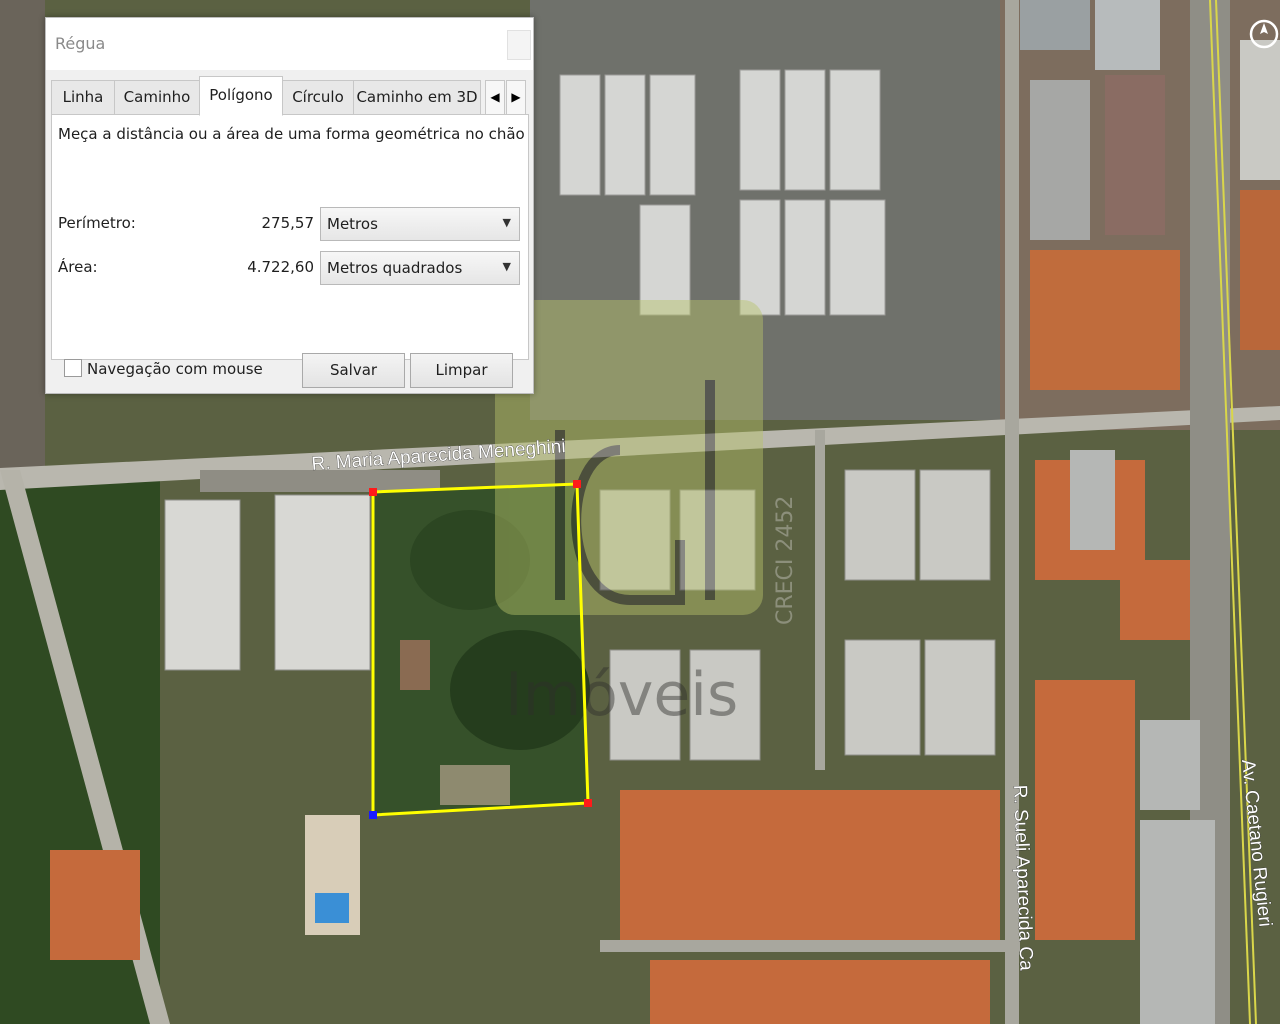 This screenshot has width=1280, height=1024. What do you see at coordinates (420, 224) in the screenshot?
I see `perimeter-unit-select: Metros ▼` at bounding box center [420, 224].